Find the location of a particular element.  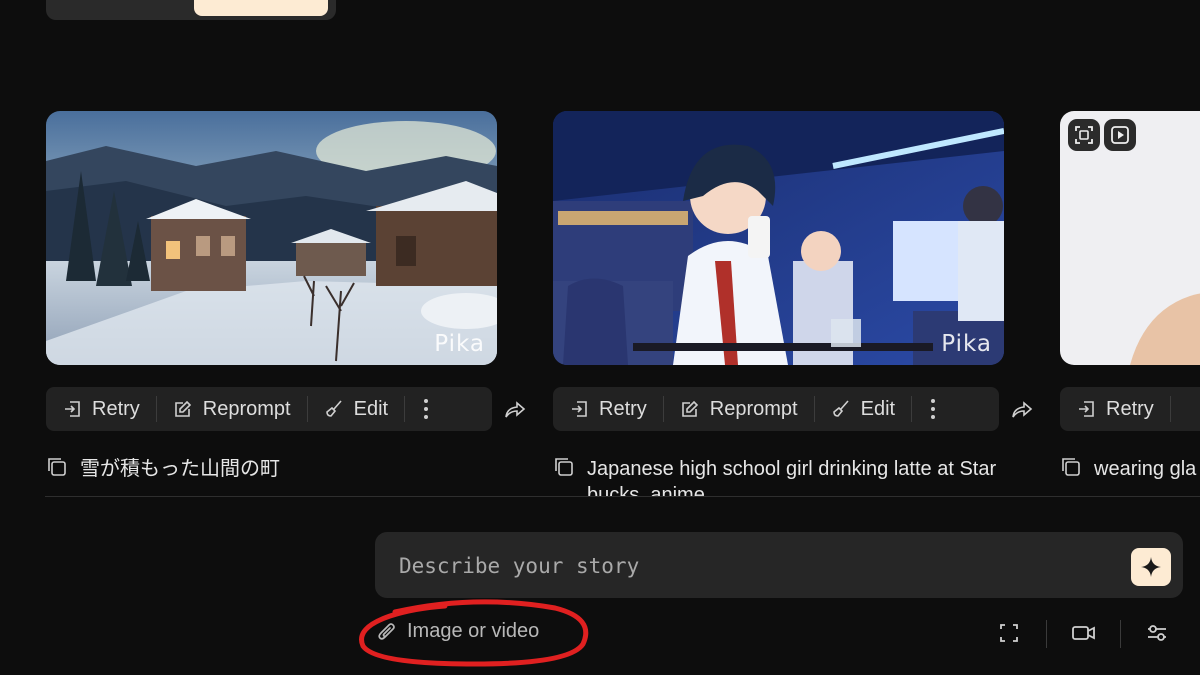

prompt-text: wearing gla is located at coordinates (1145, 469).